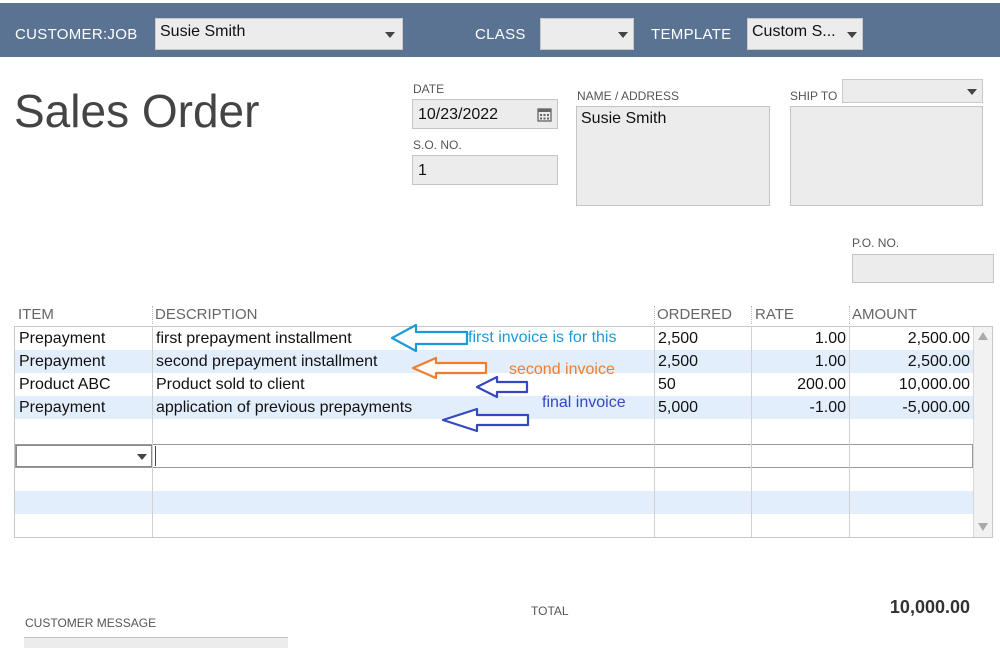 This screenshot has width=1000, height=648. I want to click on rate-cell: 200.00, so click(821, 385).